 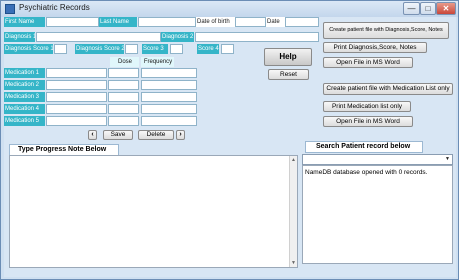 I want to click on medication-2-dose-input, so click(x=123, y=85).